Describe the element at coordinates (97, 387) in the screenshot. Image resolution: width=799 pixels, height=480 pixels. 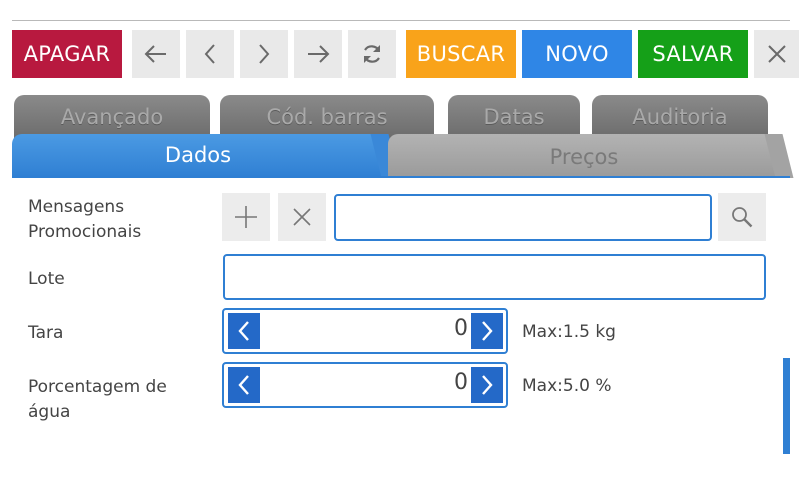
I see `agua-label-line1: Porcentagem de` at that location.